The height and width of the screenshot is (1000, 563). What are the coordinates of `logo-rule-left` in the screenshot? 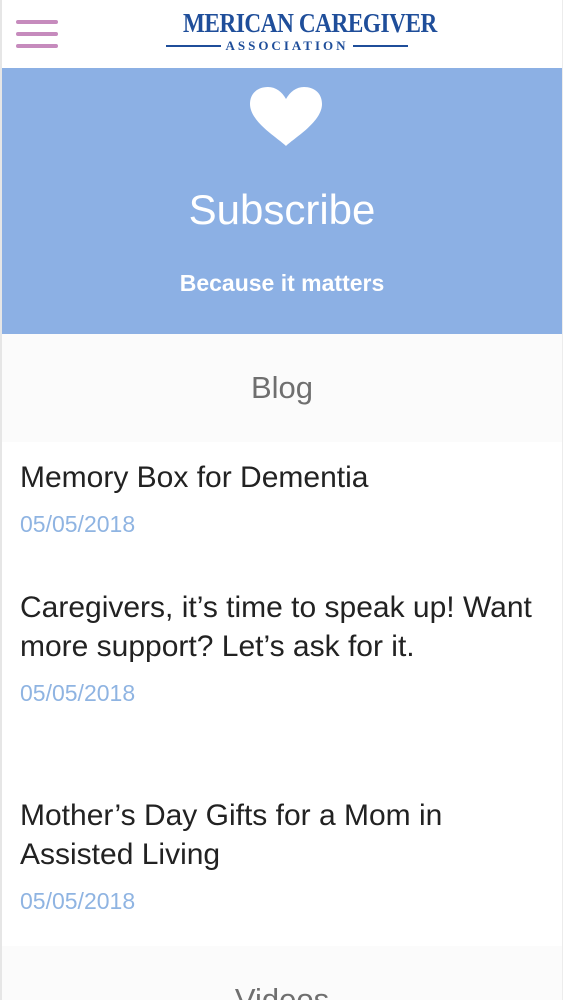 It's located at (194, 46).